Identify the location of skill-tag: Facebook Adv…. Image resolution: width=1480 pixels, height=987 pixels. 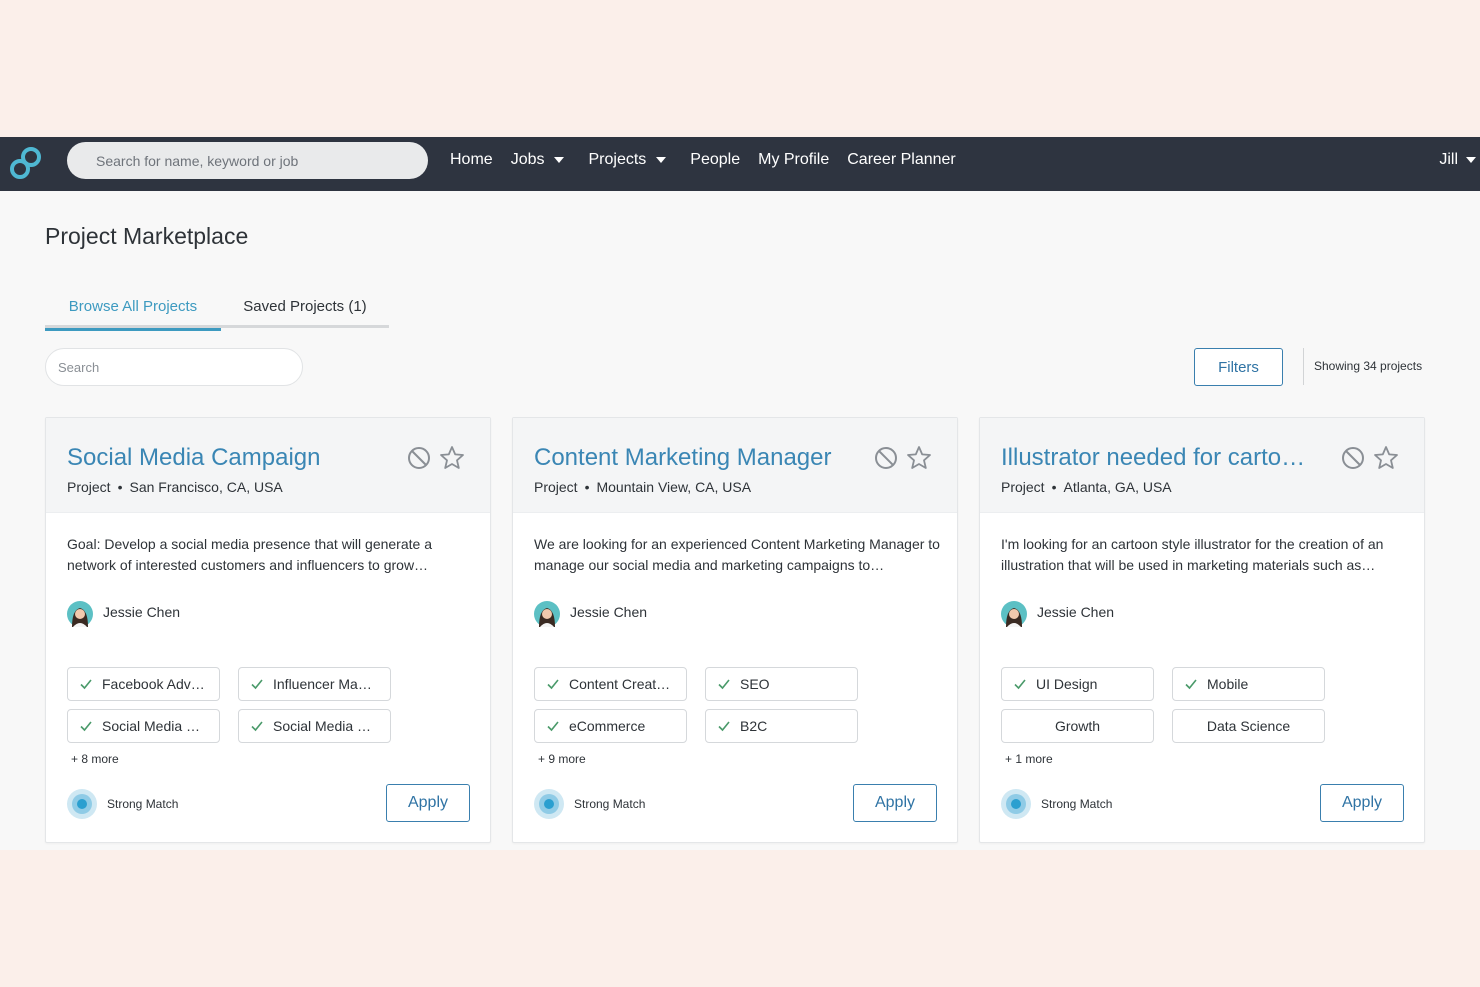
(143, 684).